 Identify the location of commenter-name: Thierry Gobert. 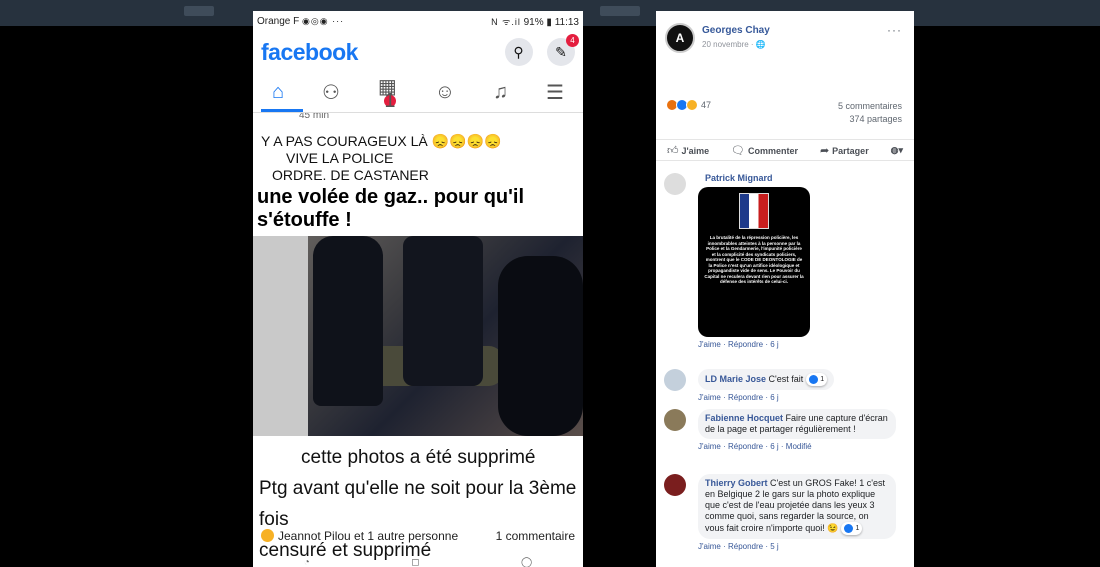
(736, 483).